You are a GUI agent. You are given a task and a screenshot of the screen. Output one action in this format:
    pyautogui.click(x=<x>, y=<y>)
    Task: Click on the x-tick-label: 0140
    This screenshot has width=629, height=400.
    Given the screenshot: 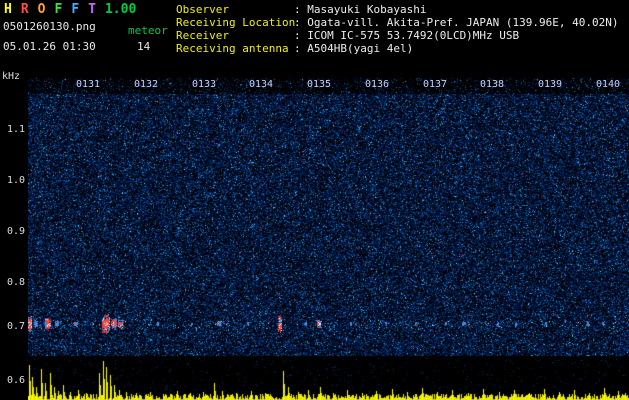 What is the action you would take?
    pyautogui.click(x=608, y=84)
    